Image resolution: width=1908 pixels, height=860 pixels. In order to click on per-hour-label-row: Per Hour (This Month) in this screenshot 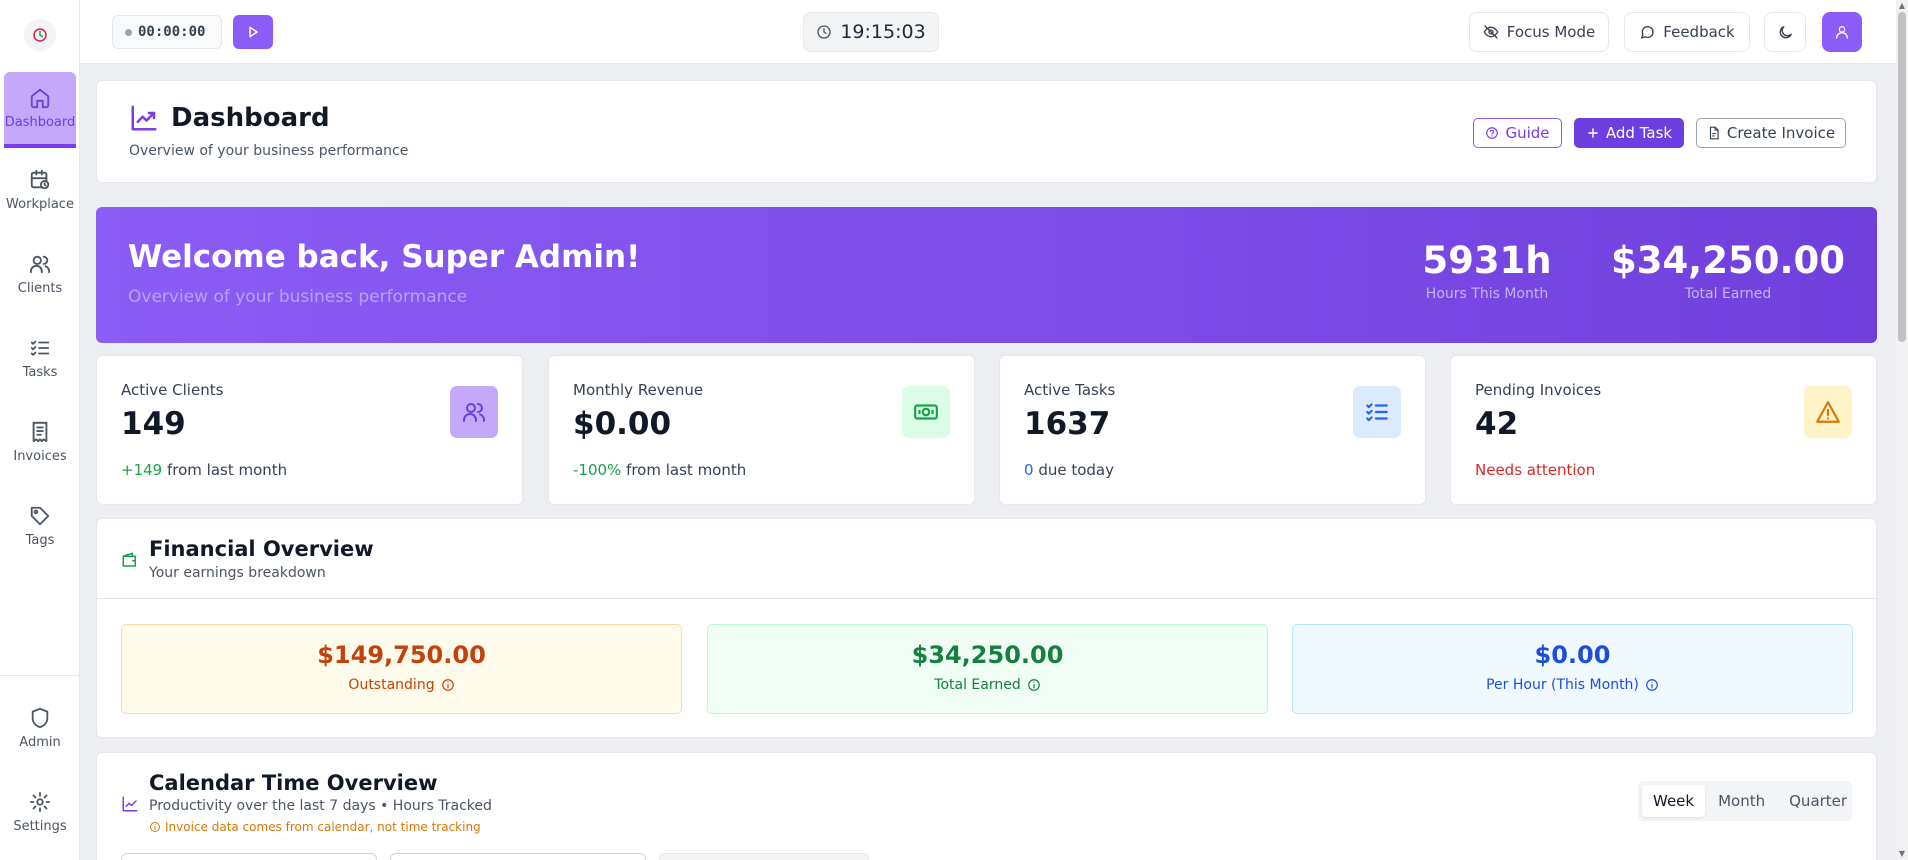, I will do `click(1572, 685)`.